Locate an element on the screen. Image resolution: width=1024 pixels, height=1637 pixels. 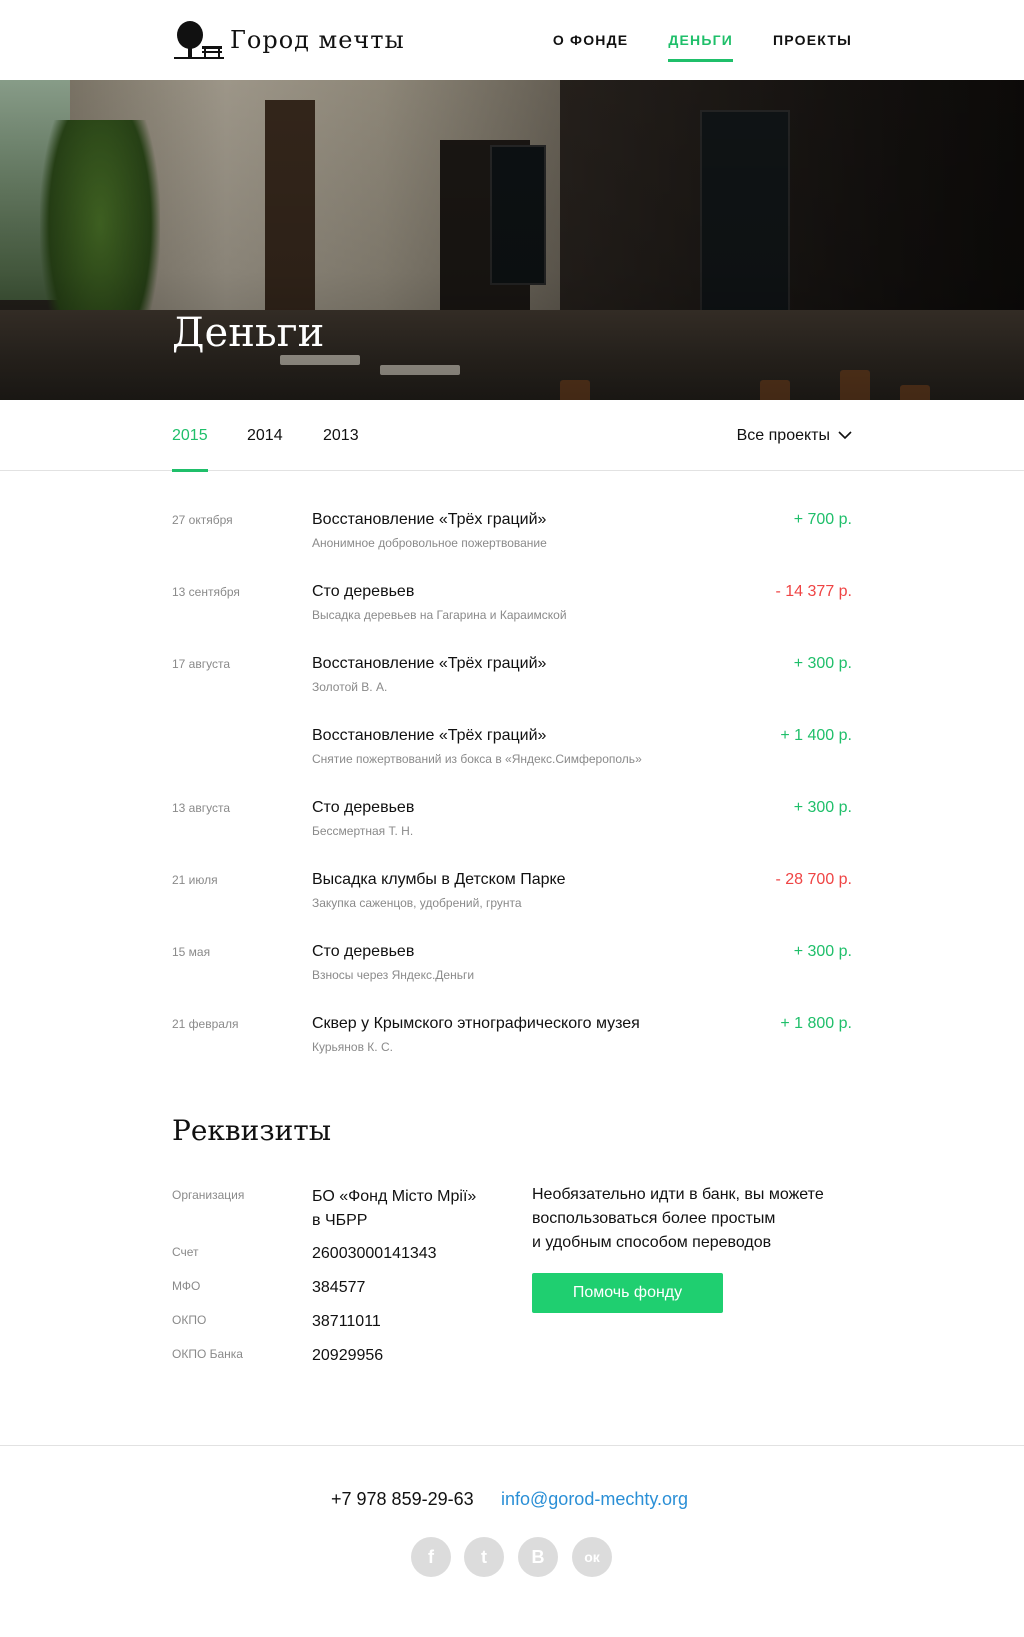
requisites-title: Реквизиты is located at coordinates (252, 1130).